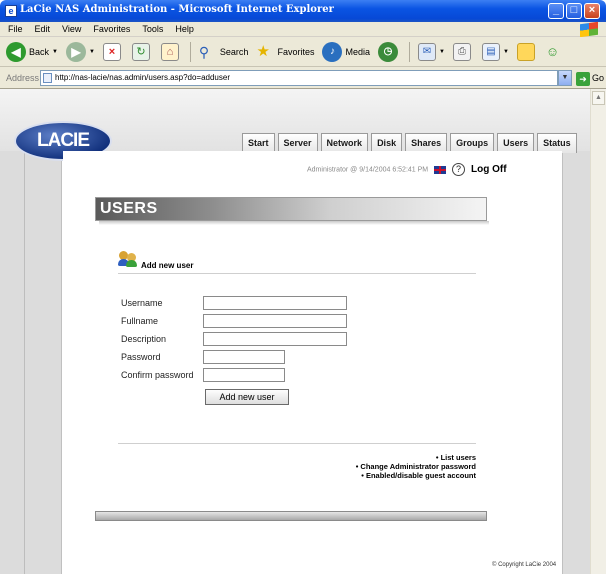 This screenshot has height=574, width=606. Describe the element at coordinates (152, 29) in the screenshot. I see `menu-tools: Tools` at that location.